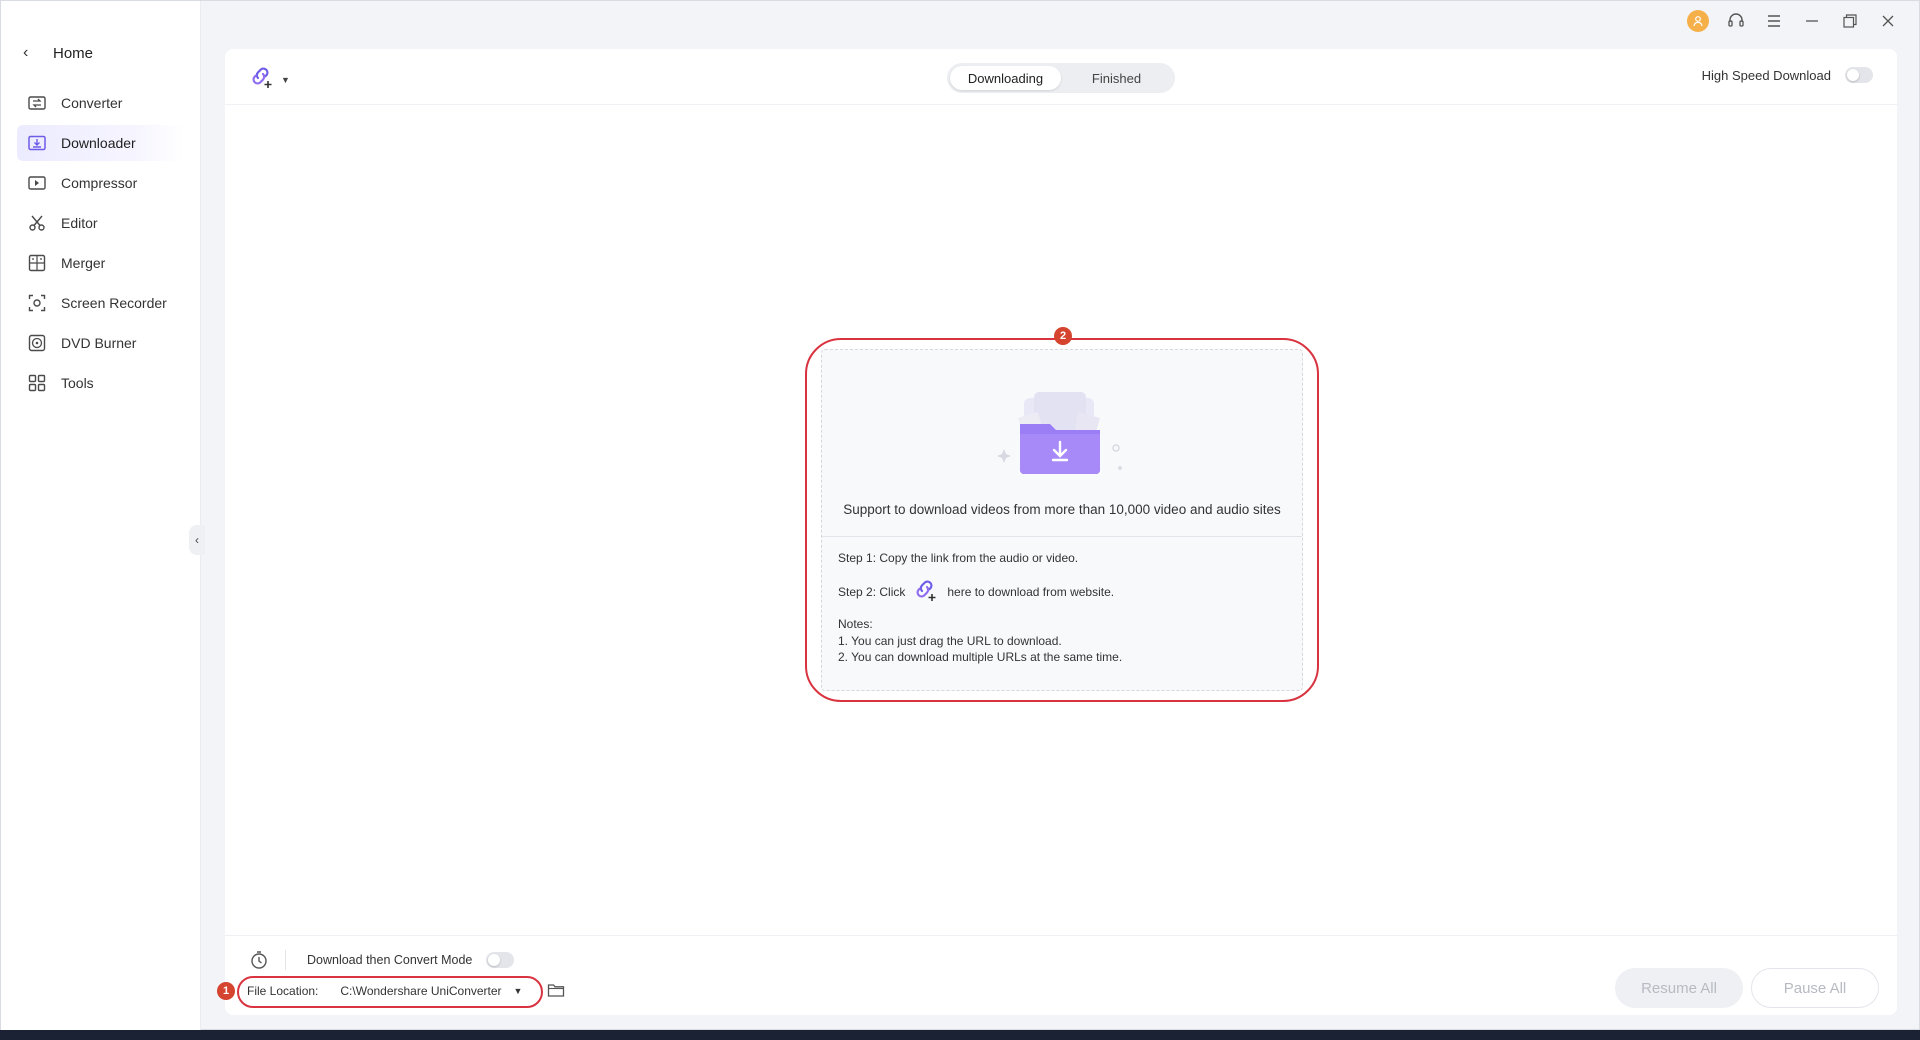 The width and height of the screenshot is (1920, 1040). Describe the element at coordinates (37, 143) in the screenshot. I see `downloader-icon` at that location.